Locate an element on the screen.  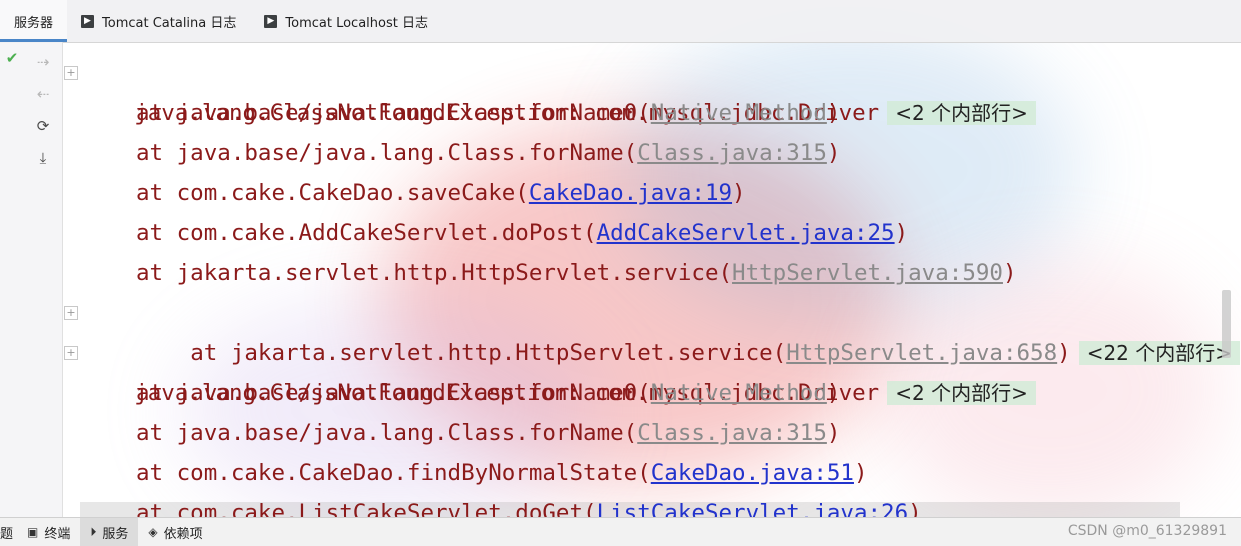
clipped-line is located at coordinates (583, 45).